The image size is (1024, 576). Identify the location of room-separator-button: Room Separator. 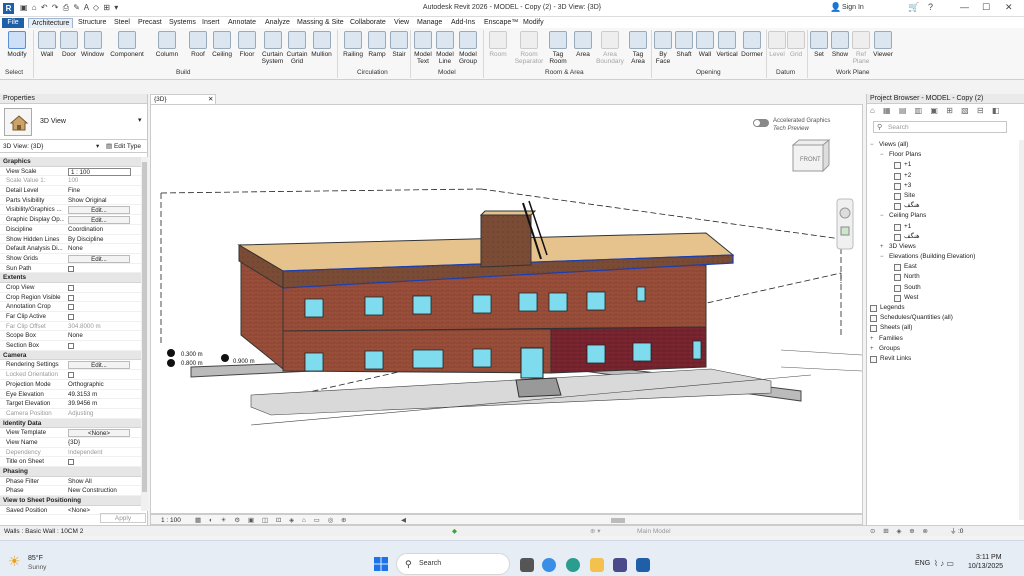
(529, 48).